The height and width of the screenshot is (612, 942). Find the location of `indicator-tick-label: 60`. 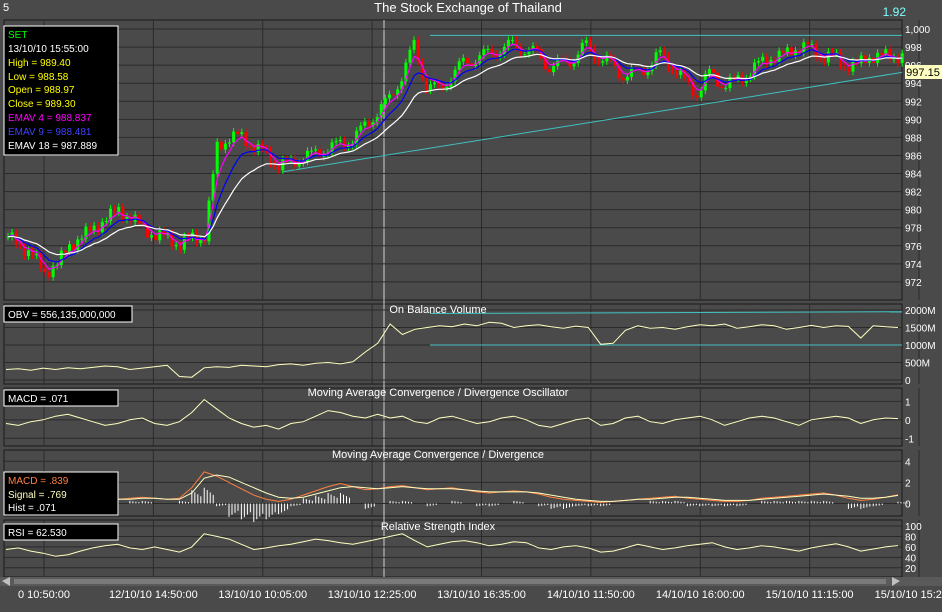

indicator-tick-label: 60 is located at coordinates (911, 548).